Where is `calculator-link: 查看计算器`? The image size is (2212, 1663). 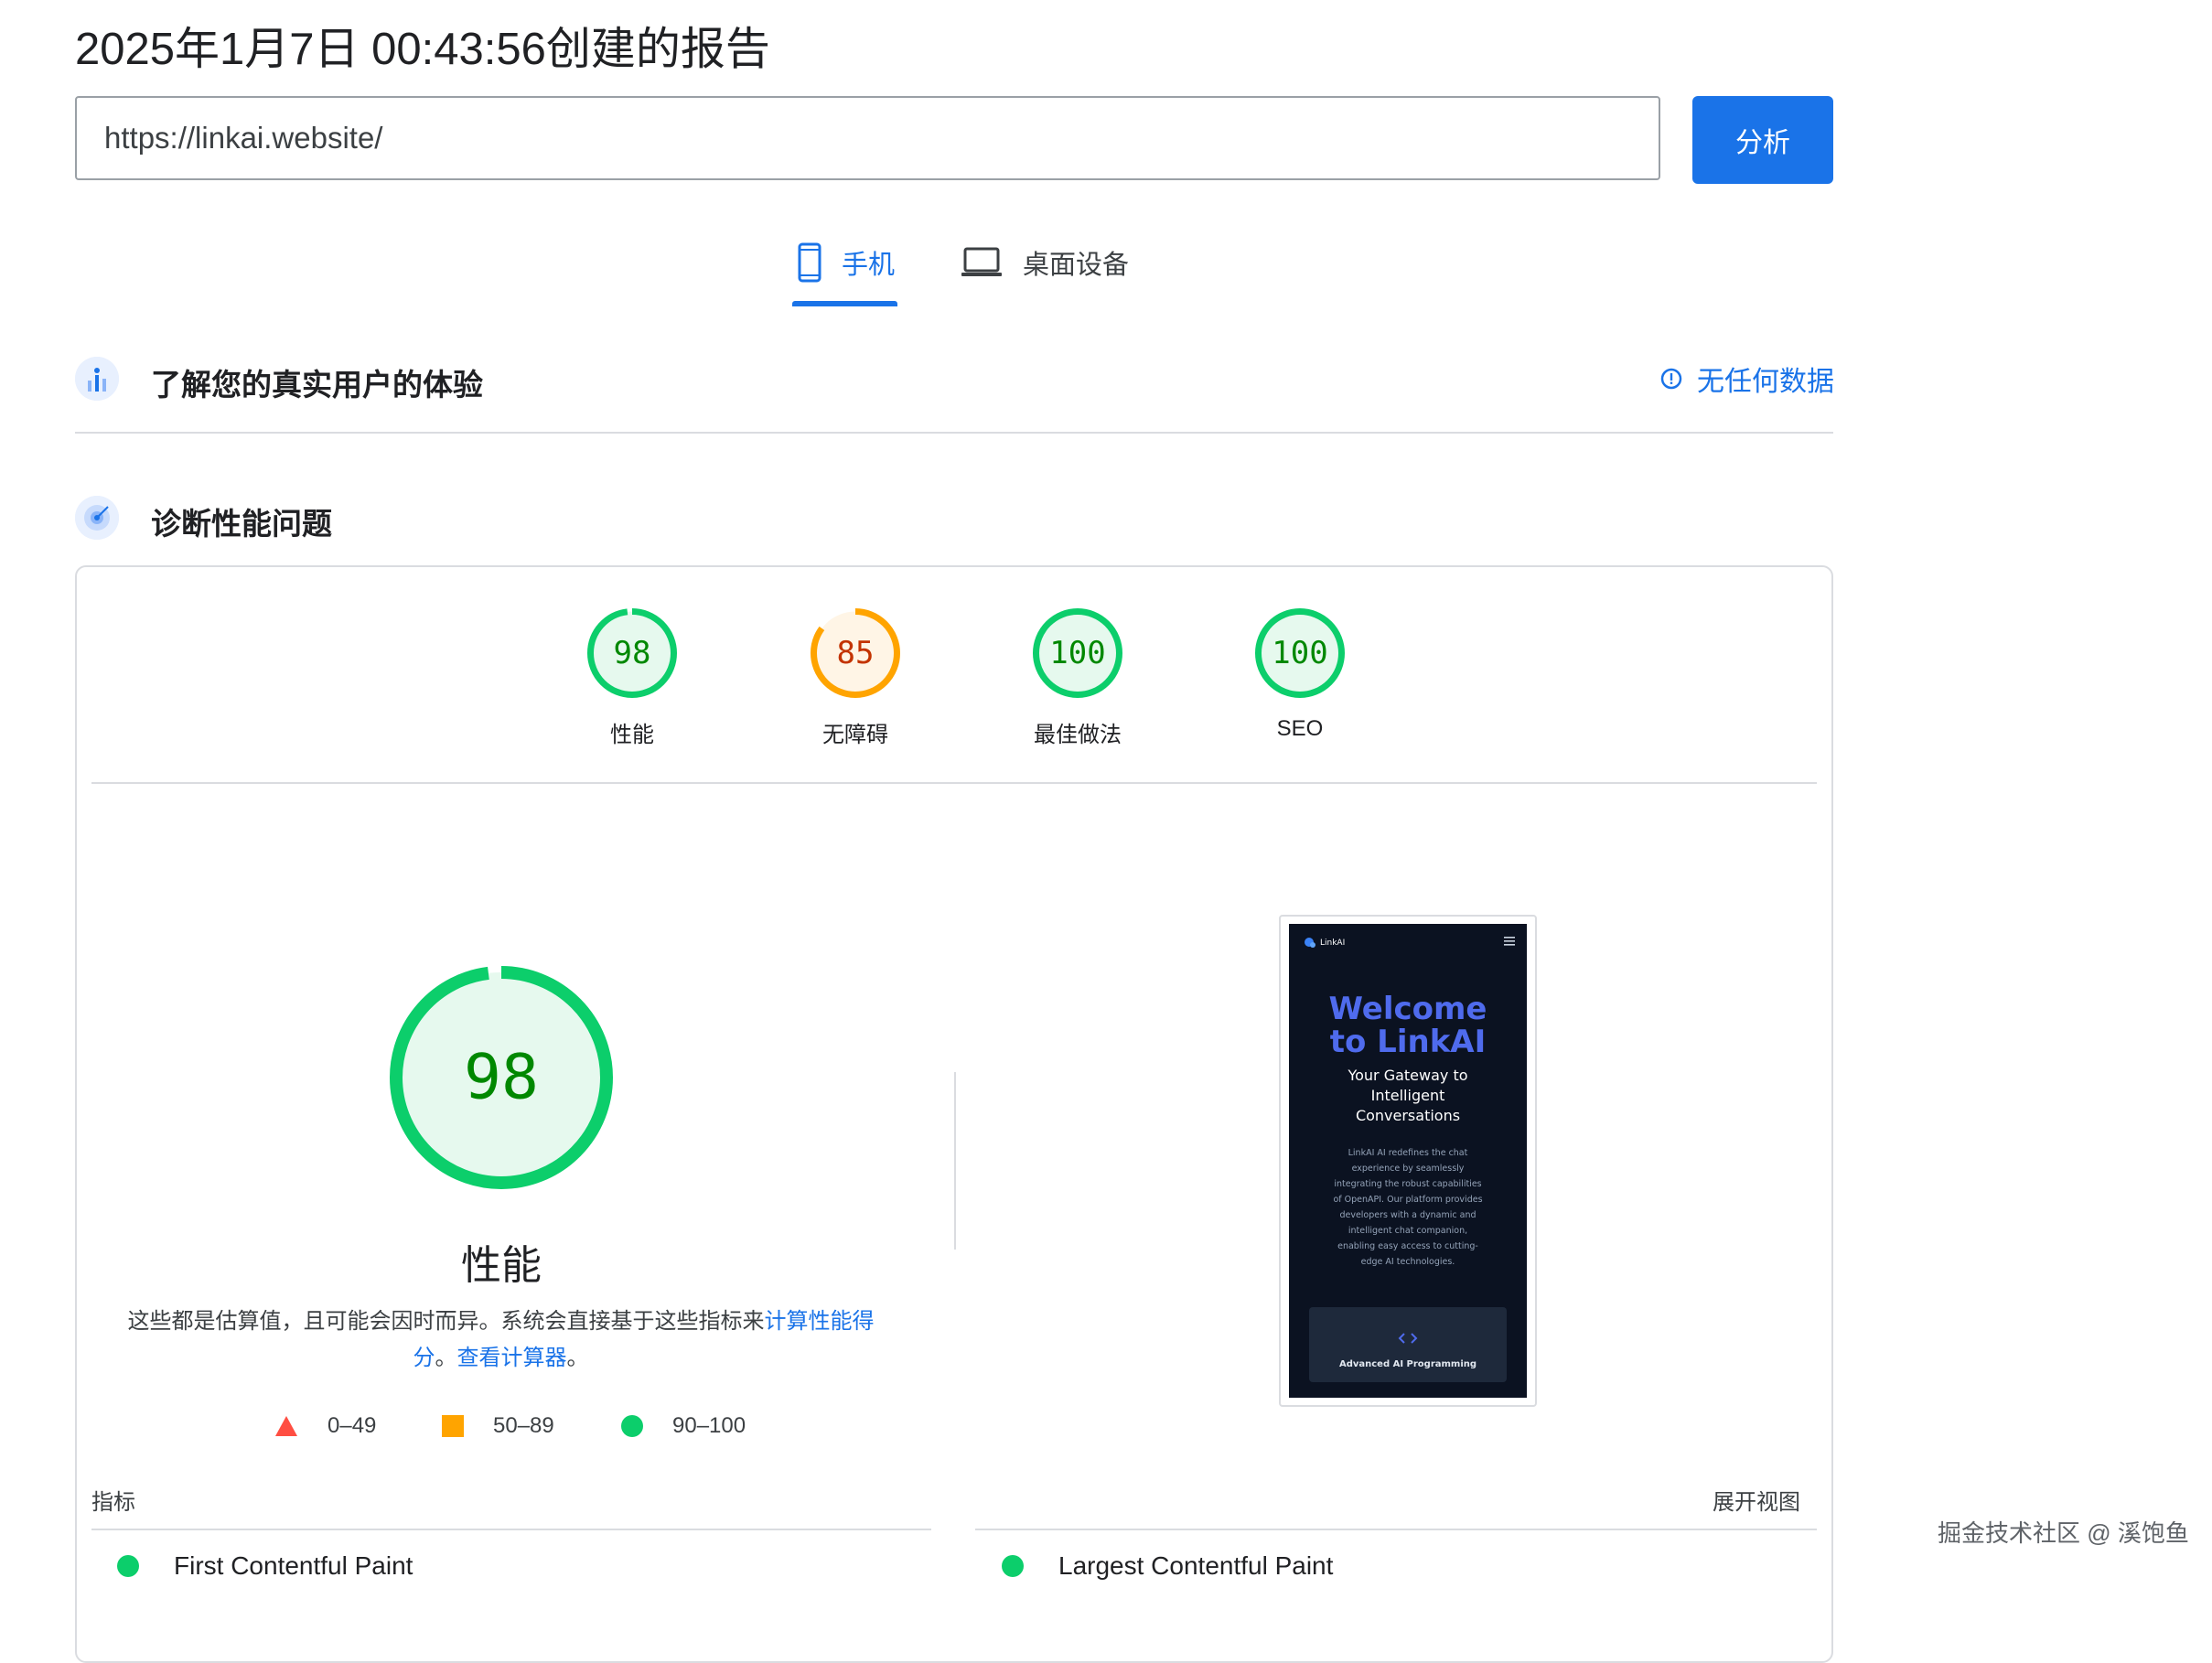
calculator-link: 查看计算器 is located at coordinates (512, 1358).